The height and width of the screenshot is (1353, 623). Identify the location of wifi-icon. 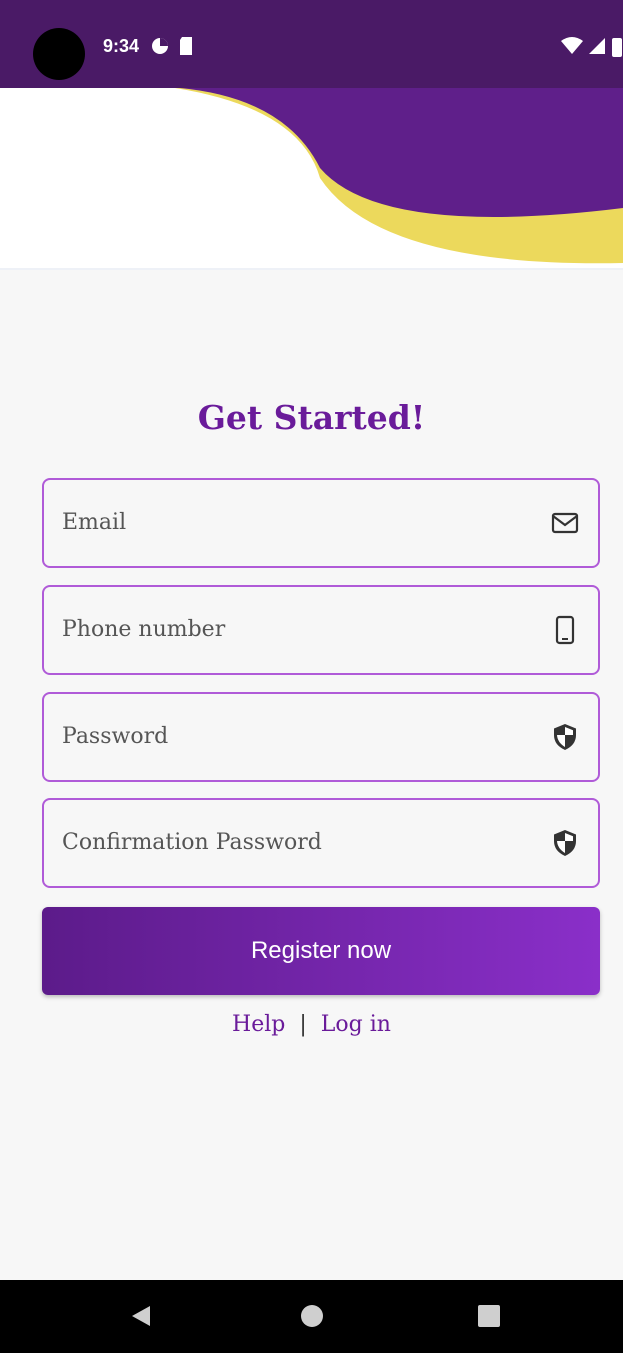
(572, 45).